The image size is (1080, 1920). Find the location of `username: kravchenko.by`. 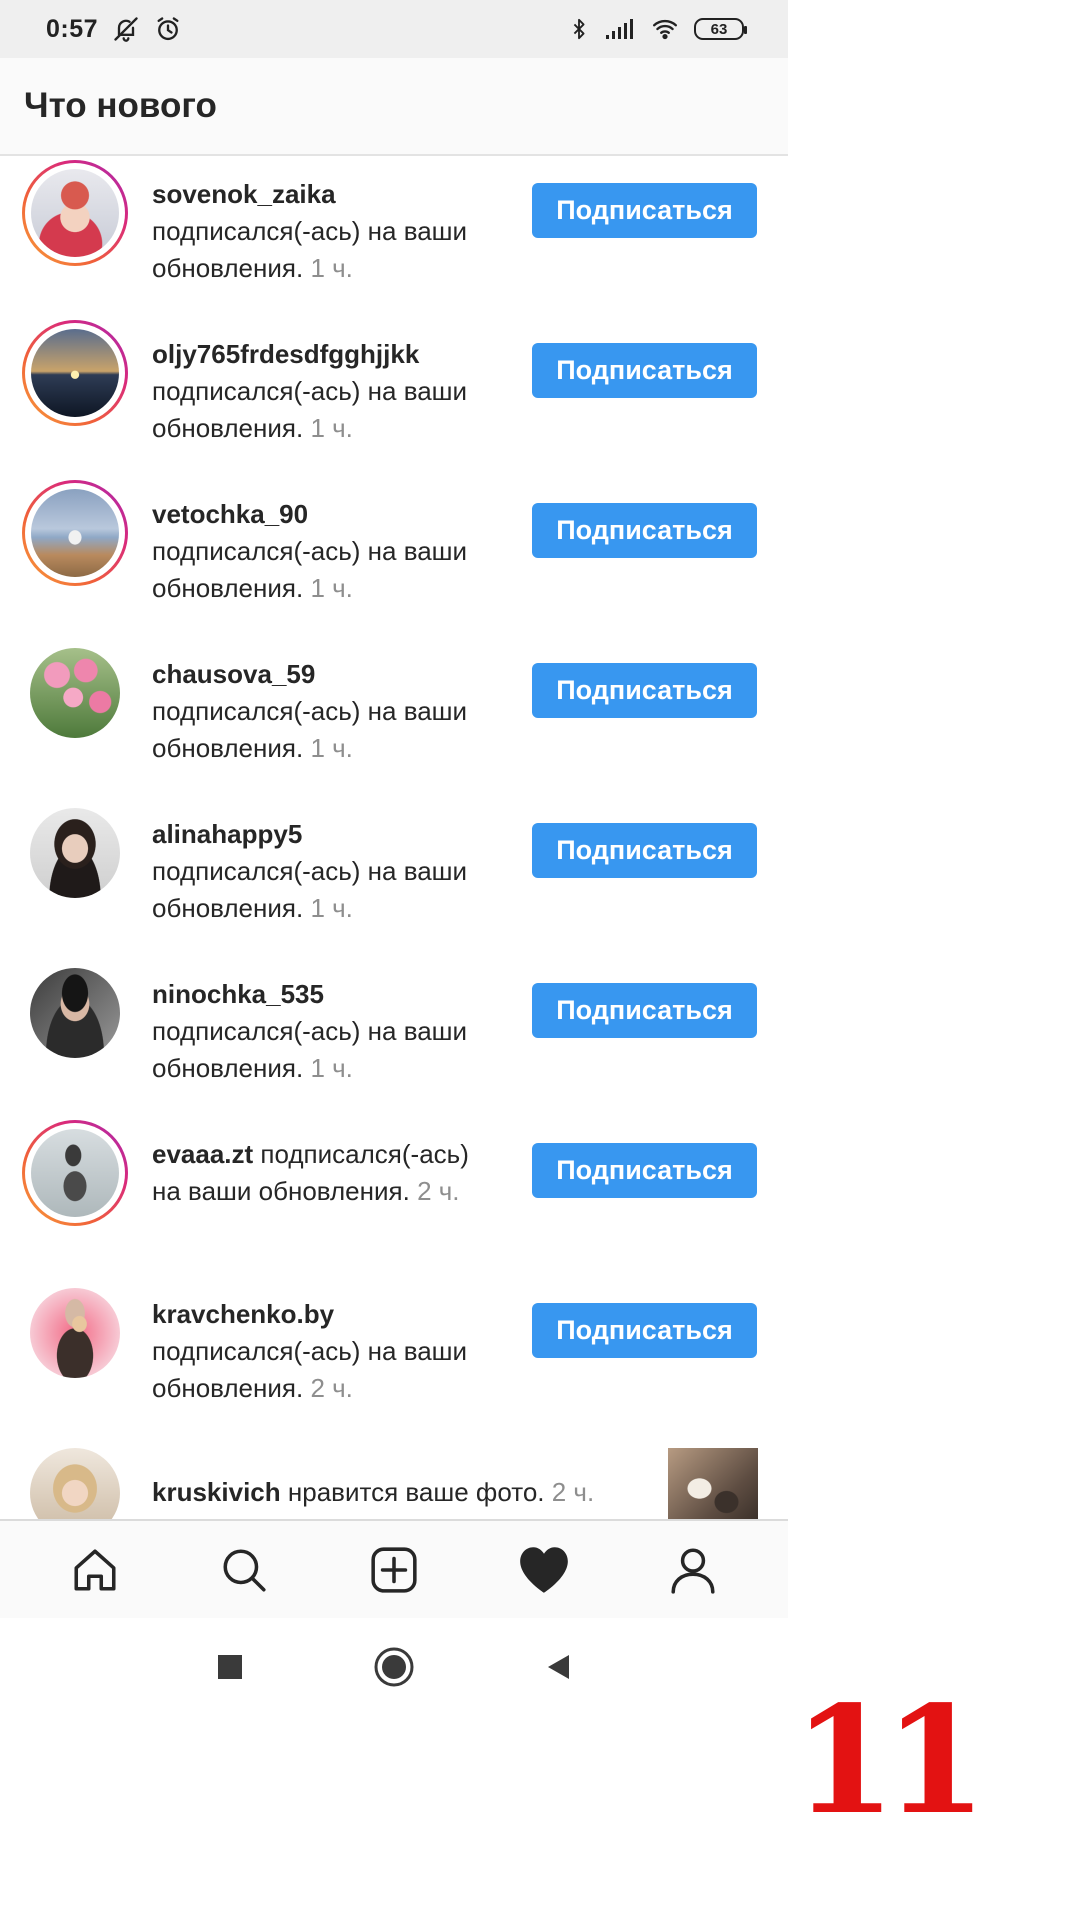

username: kravchenko.by is located at coordinates (243, 1314).